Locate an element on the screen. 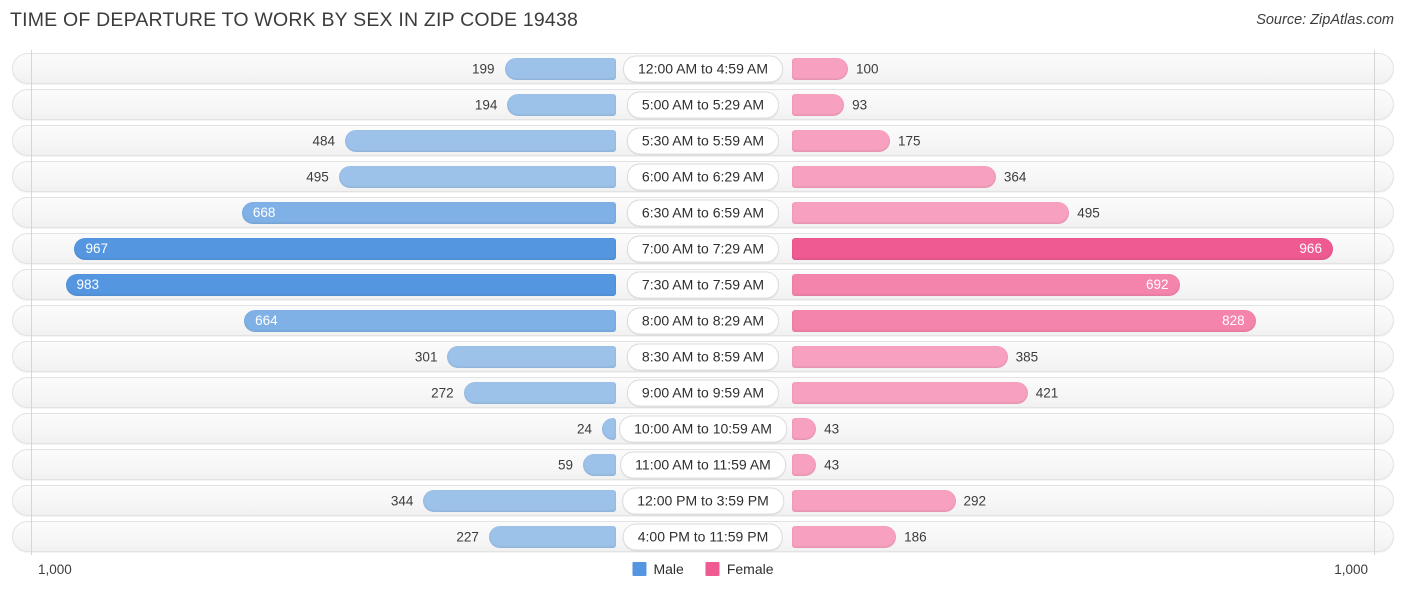 This screenshot has height=595, width=1406. female-value-label: 93 is located at coordinates (860, 104).